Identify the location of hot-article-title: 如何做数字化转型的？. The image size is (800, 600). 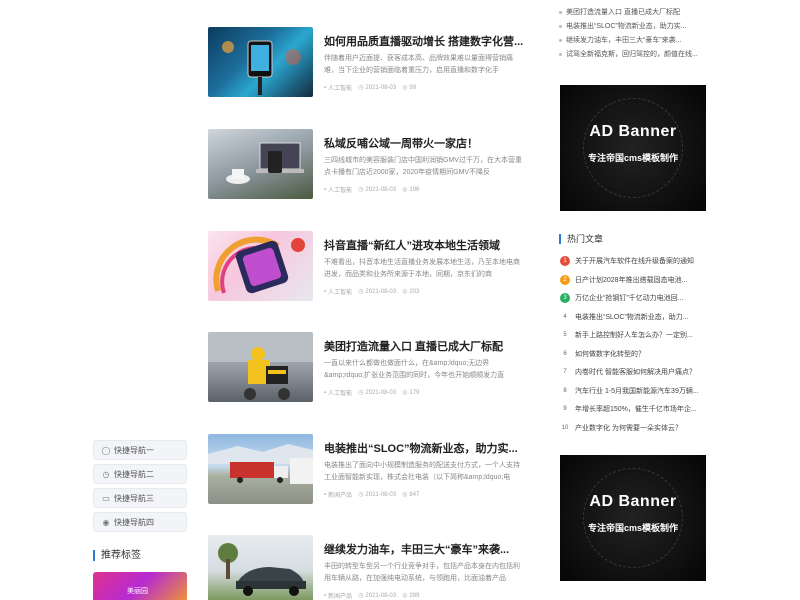
(641, 354).